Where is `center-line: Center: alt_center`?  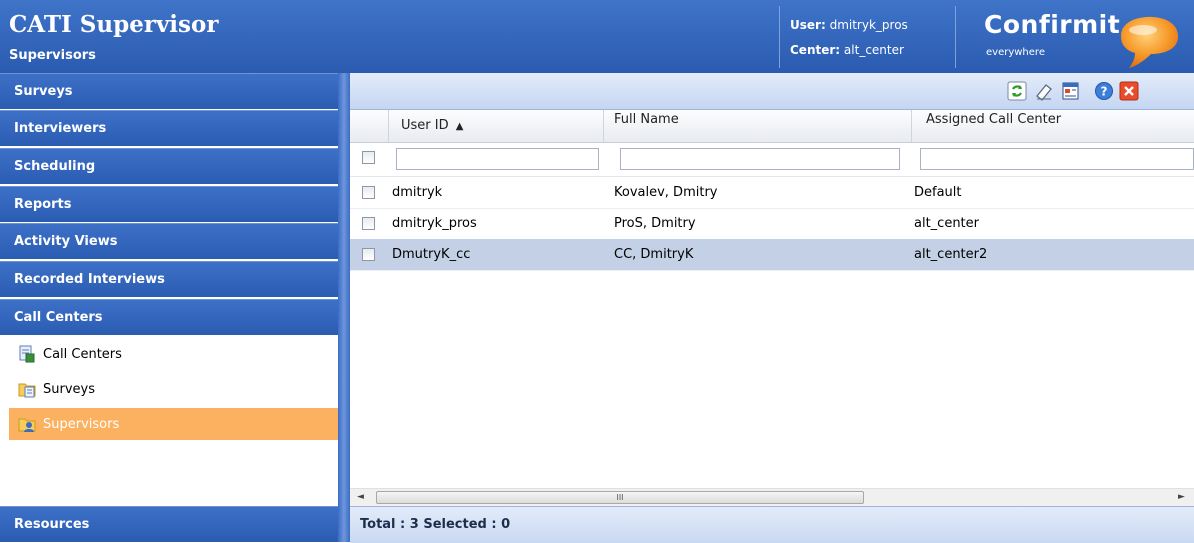
center-line: Center: alt_center is located at coordinates (847, 50).